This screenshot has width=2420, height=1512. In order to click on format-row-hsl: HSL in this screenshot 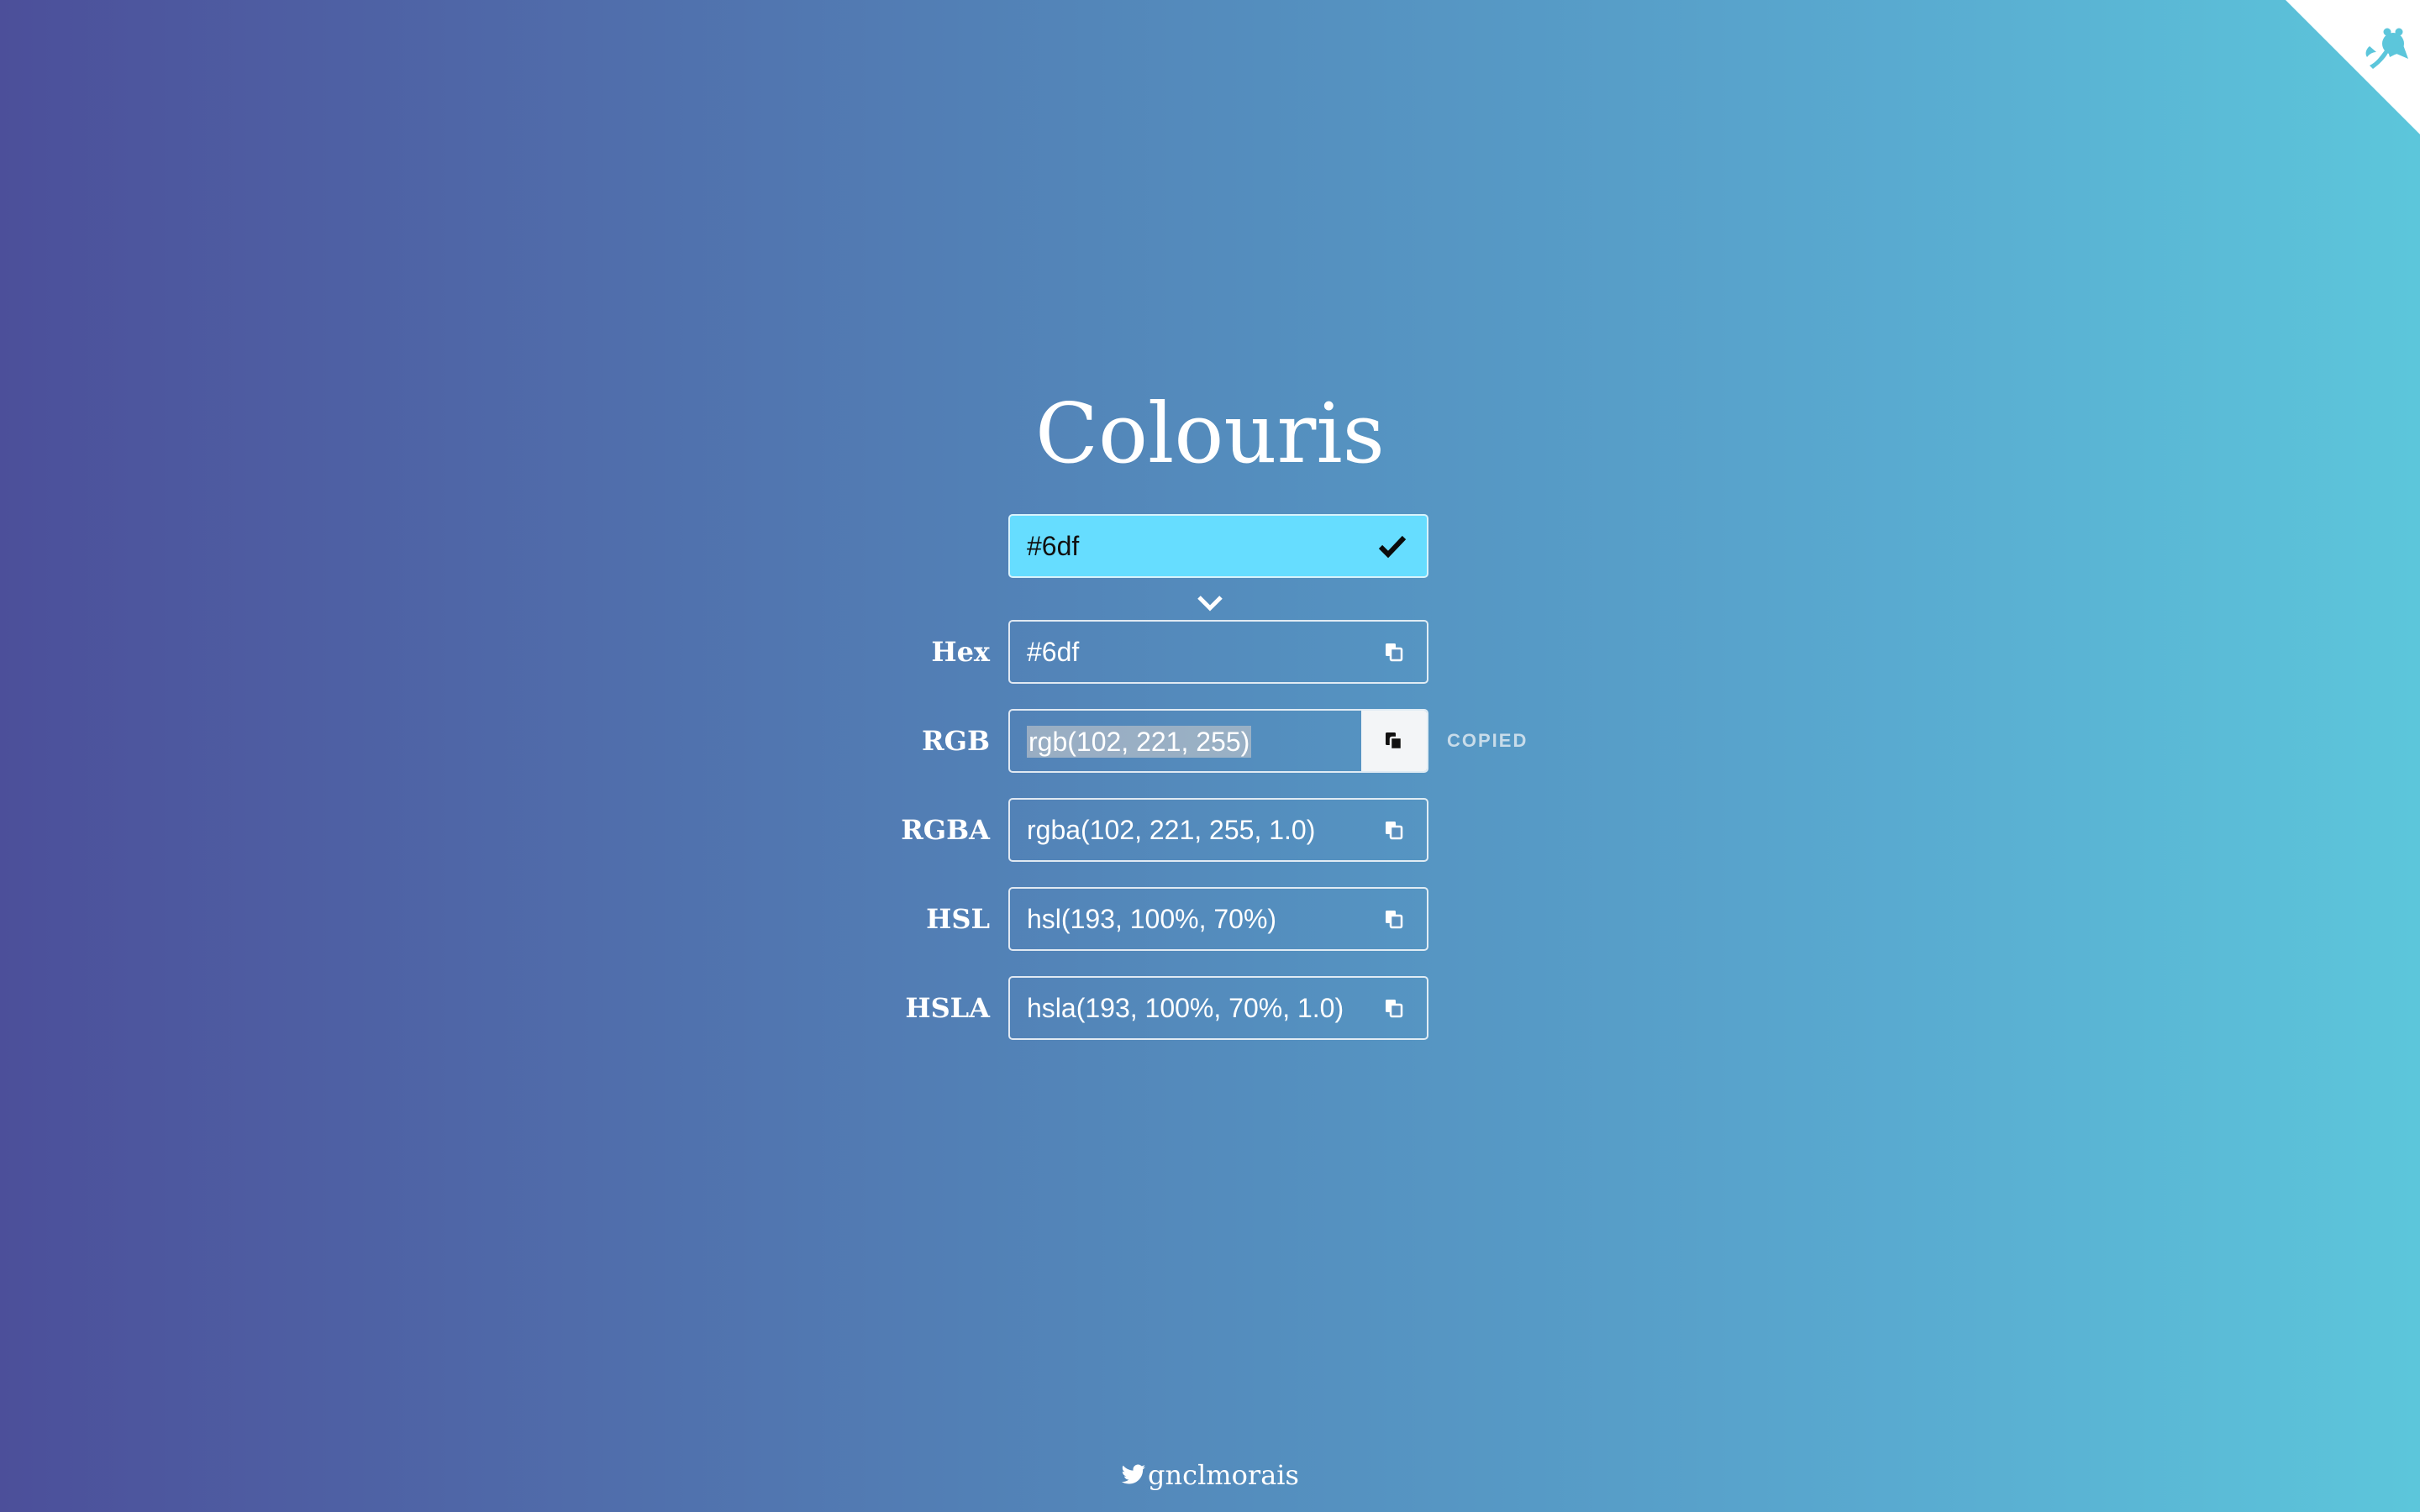, I will do `click(1210, 919)`.